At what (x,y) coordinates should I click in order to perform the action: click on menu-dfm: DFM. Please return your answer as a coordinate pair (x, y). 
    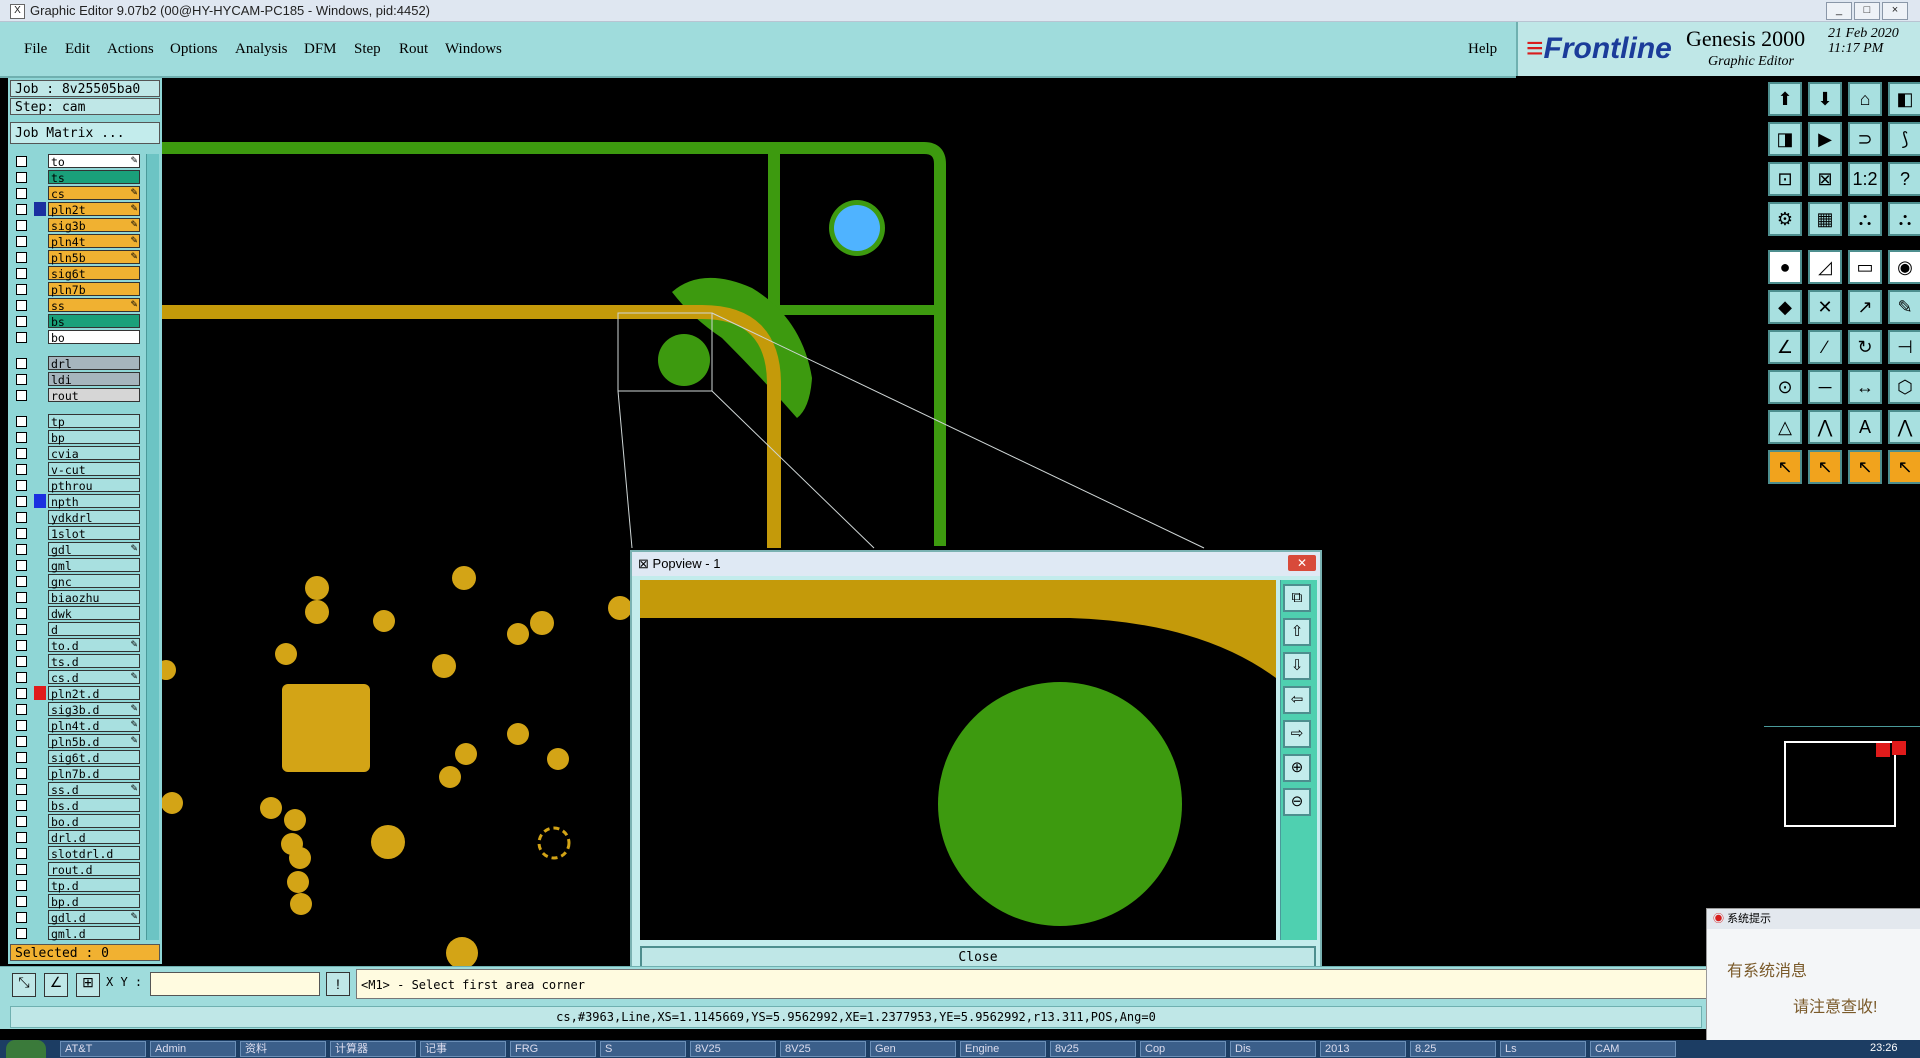
    Looking at the image, I should click on (320, 49).